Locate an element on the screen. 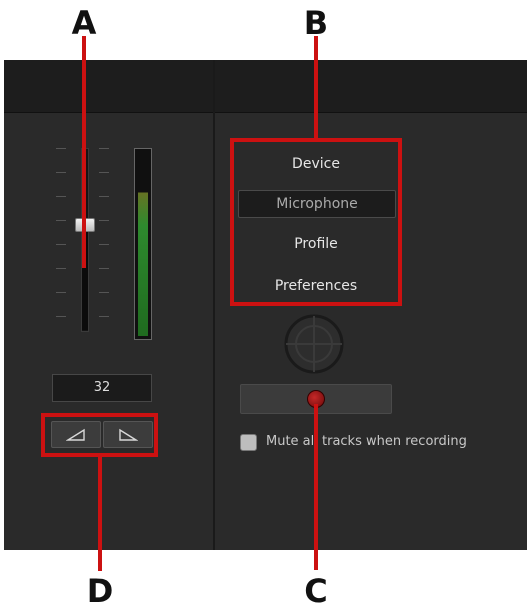 The image size is (527, 611). crosshair-icon is located at coordinates (314, 344).